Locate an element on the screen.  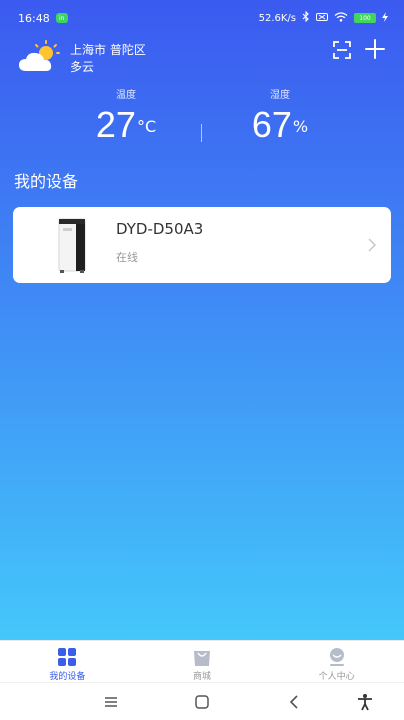
scan-icon is located at coordinates (342, 50).